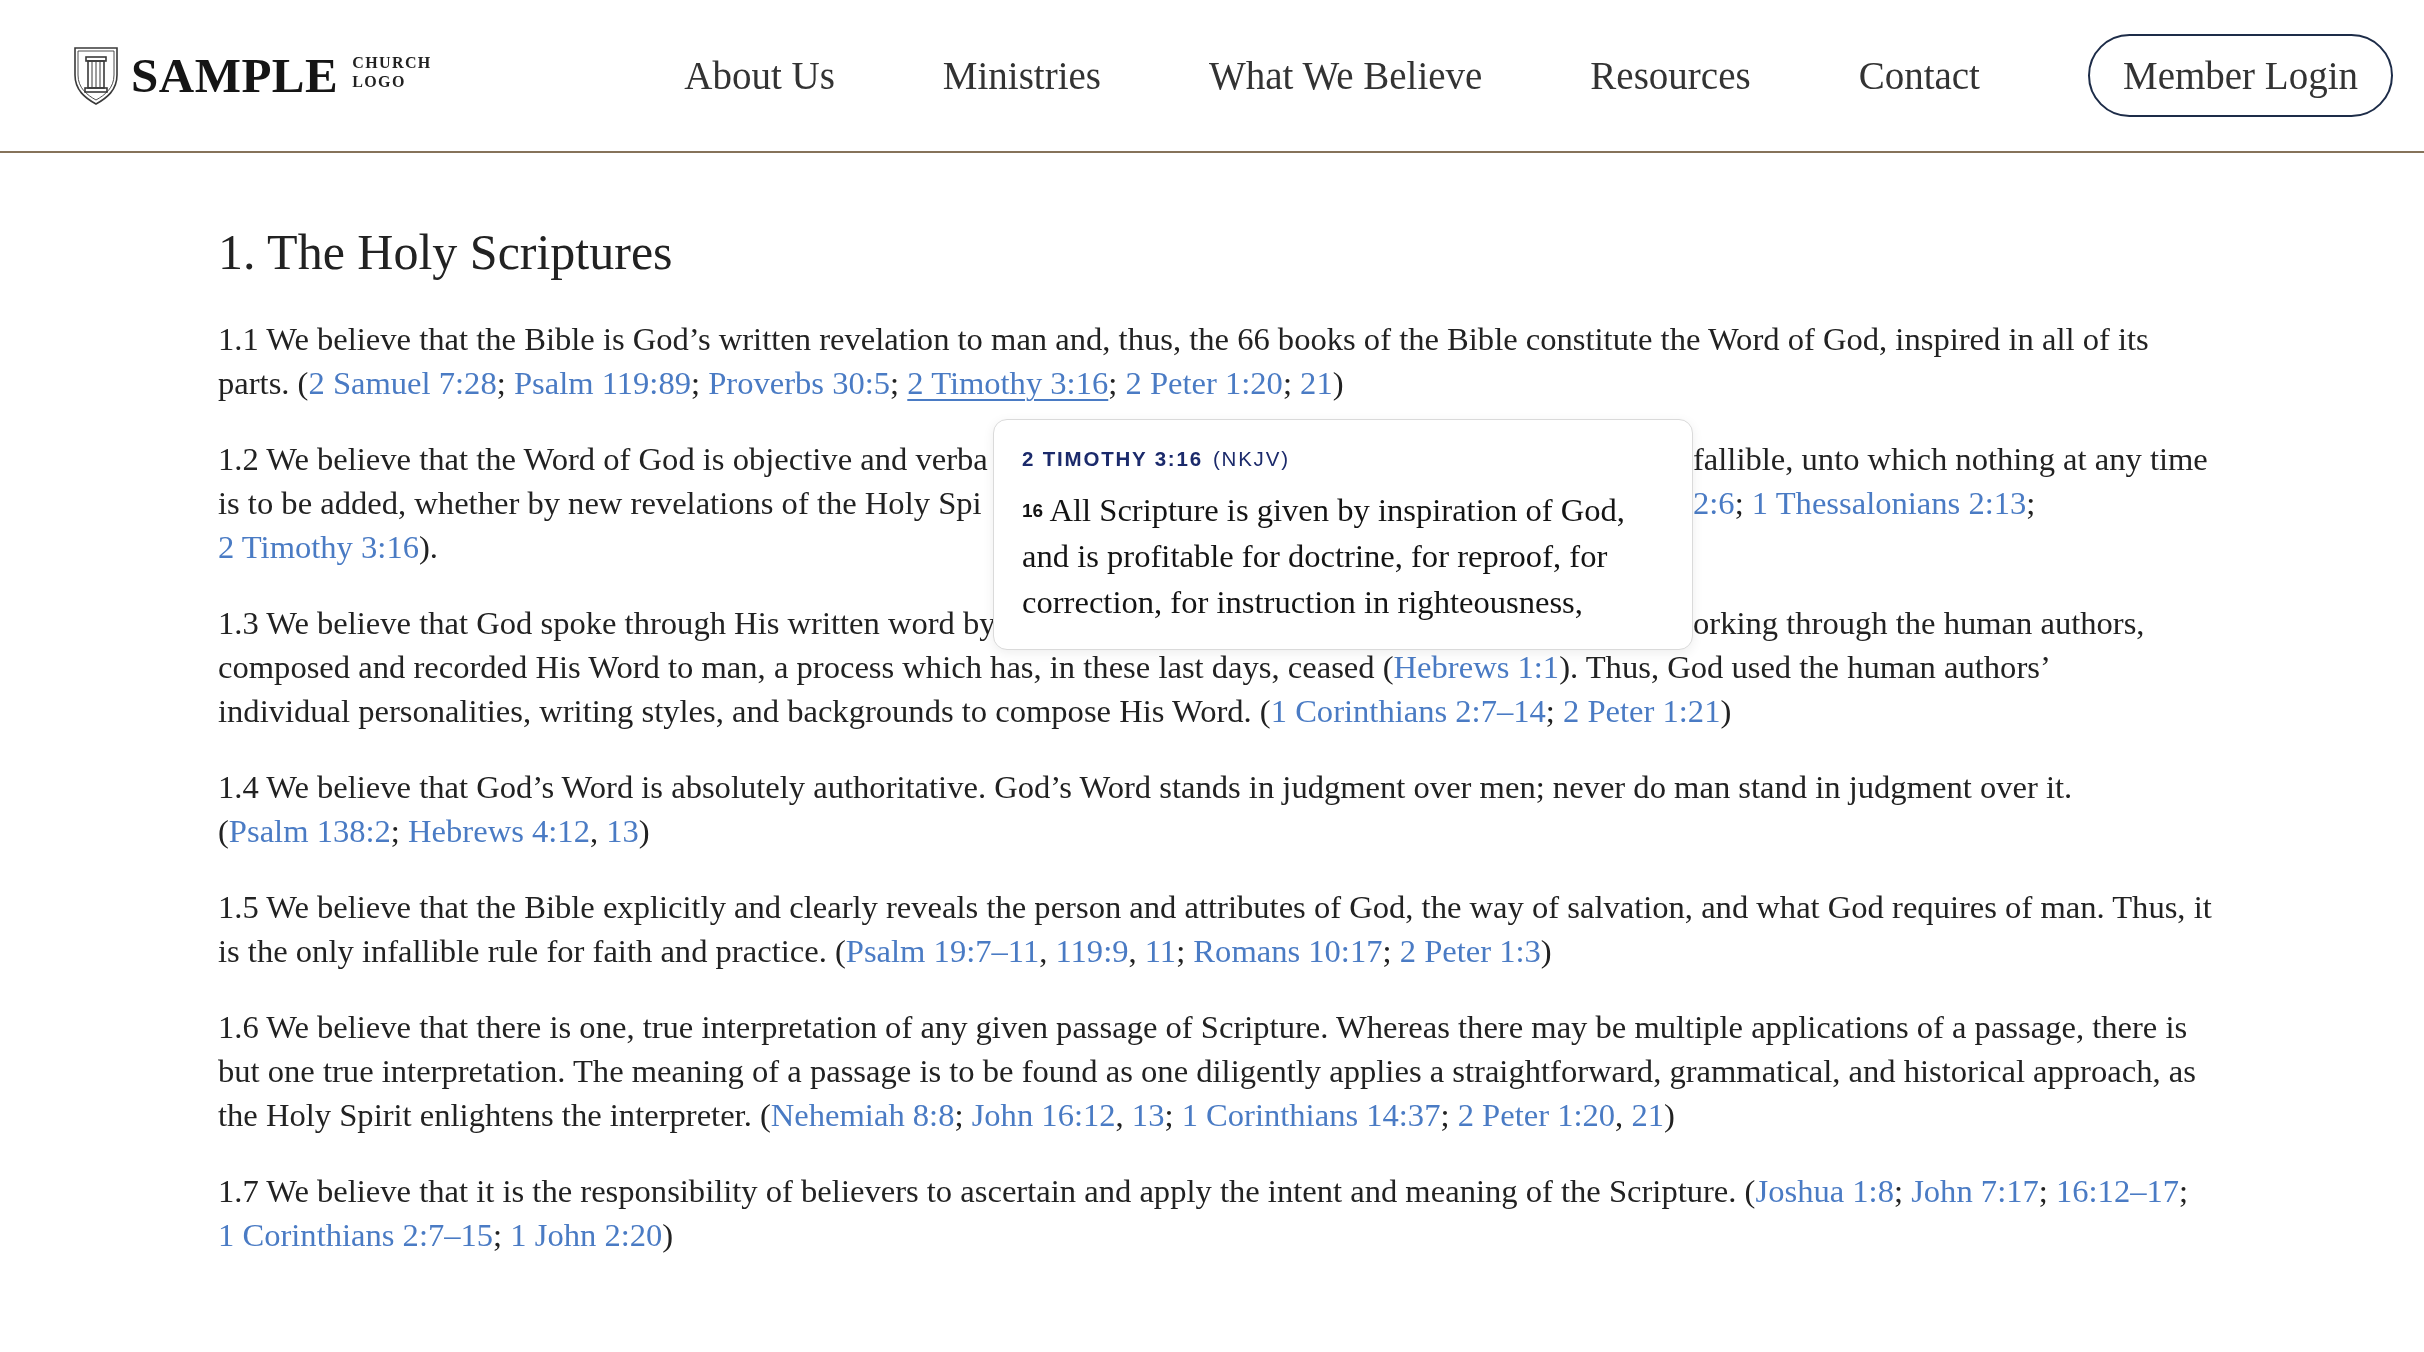 The width and height of the screenshot is (2424, 1352). What do you see at coordinates (309, 831) in the screenshot?
I see `scripture-link: Psalm 138:2` at bounding box center [309, 831].